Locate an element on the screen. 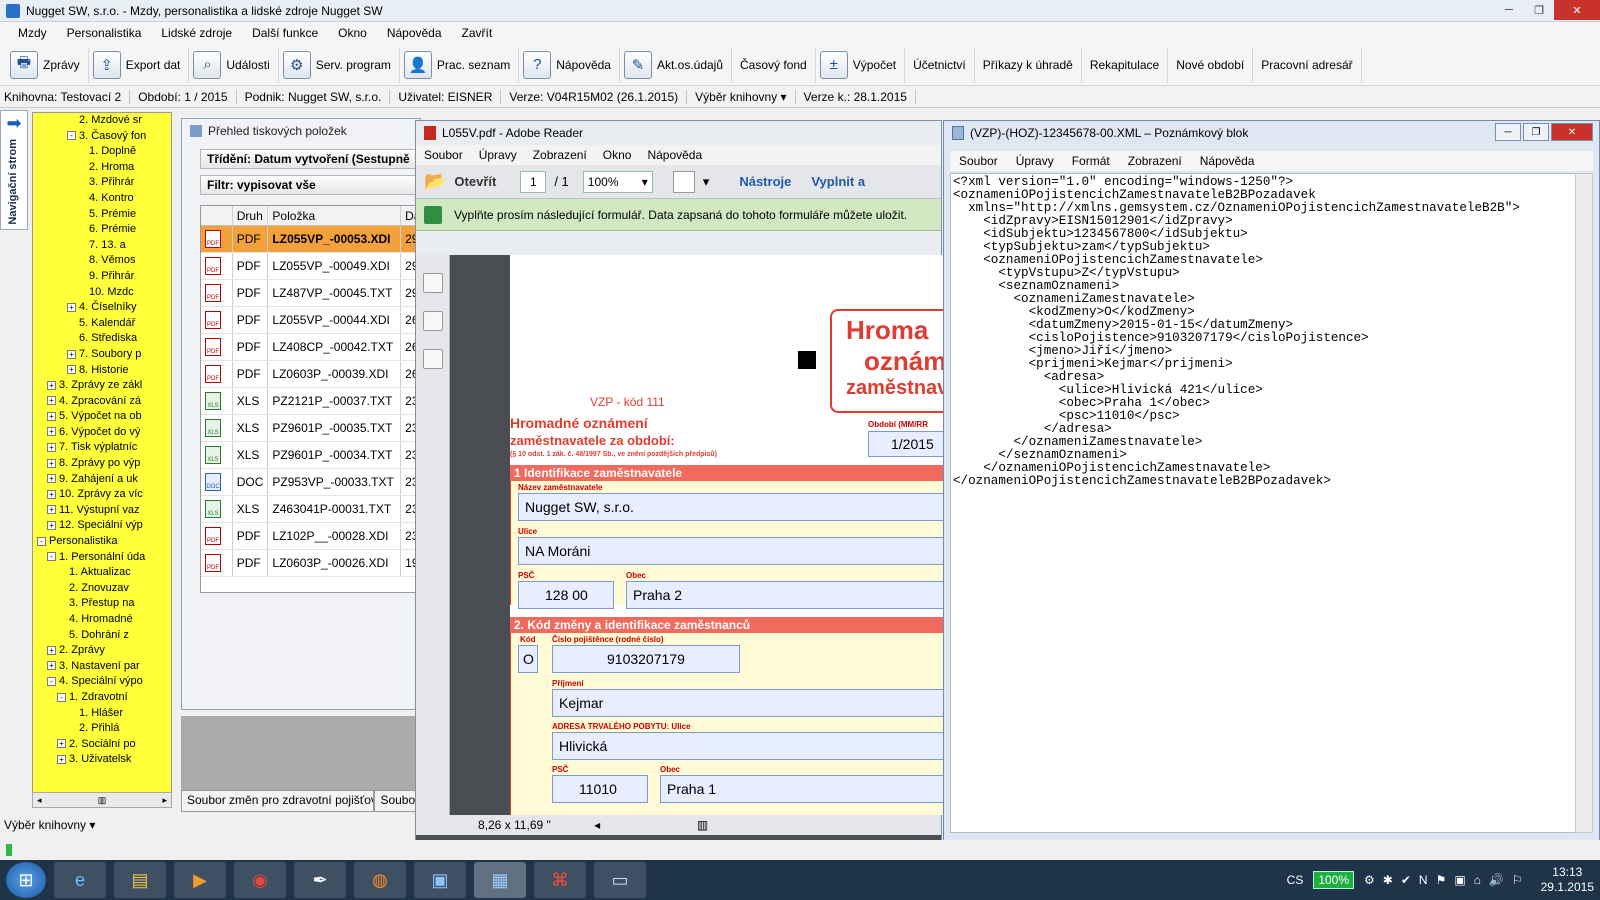 Image resolution: width=1600 pixels, height=900 pixels. city-field: Praha 2 is located at coordinates (793, 595).